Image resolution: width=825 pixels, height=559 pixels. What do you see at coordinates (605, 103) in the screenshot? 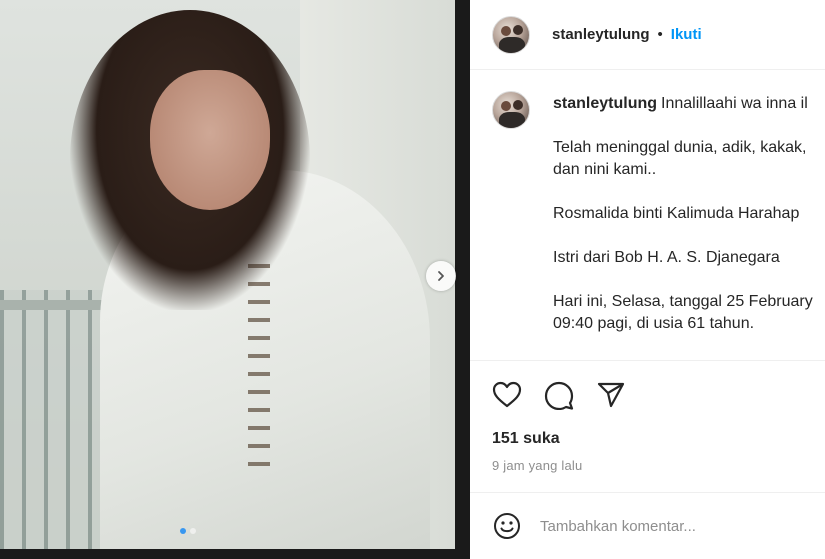
I see `caption-username: stanleytulung` at bounding box center [605, 103].